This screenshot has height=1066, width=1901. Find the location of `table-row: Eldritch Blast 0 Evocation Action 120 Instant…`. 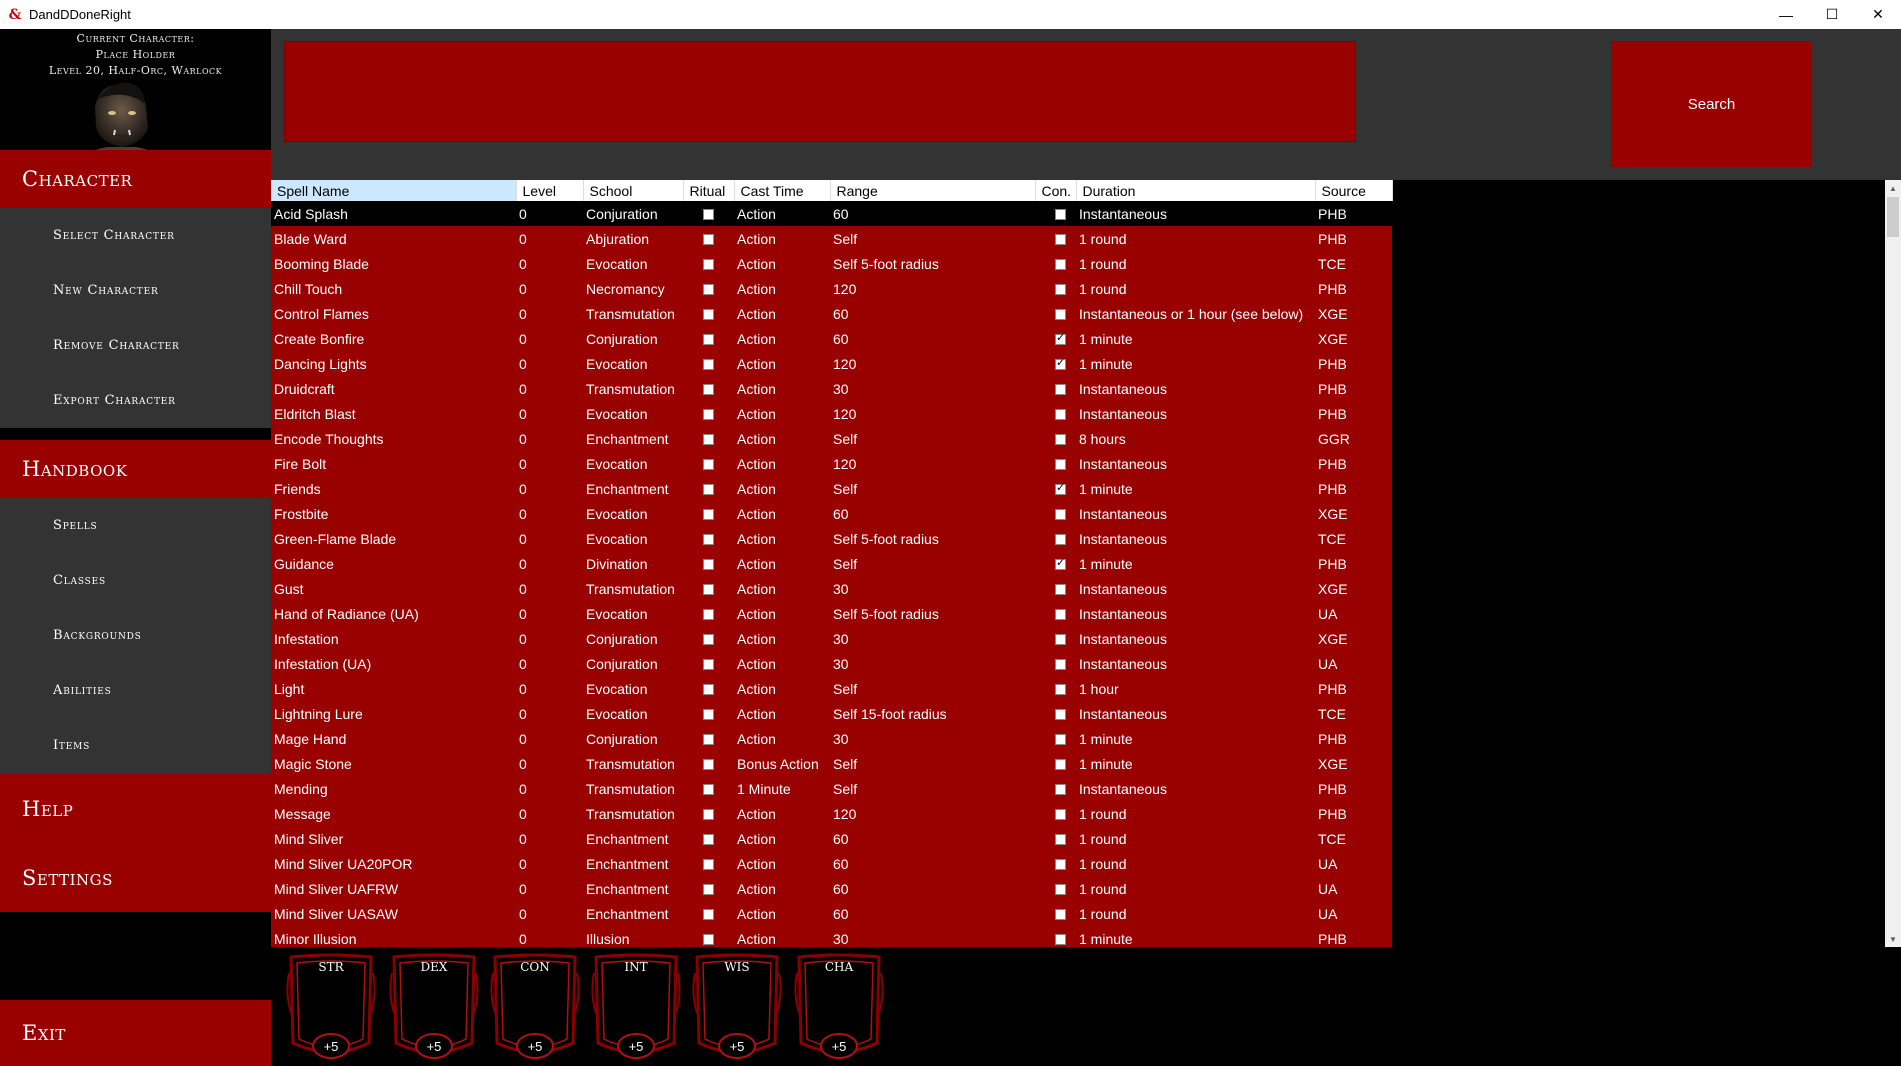

table-row: Eldritch Blast 0 Evocation Action 120 Instant… is located at coordinates (831, 413).